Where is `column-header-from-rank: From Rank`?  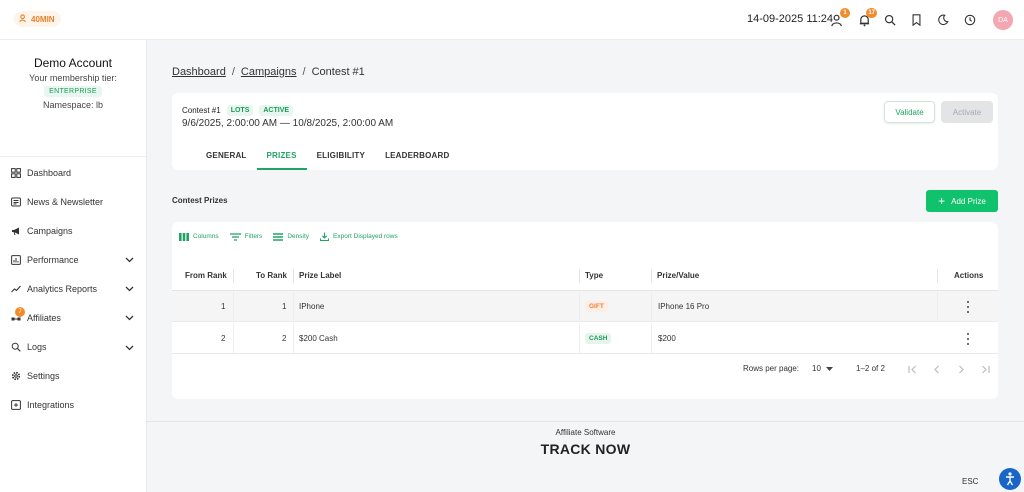 column-header-from-rank: From Rank is located at coordinates (206, 275).